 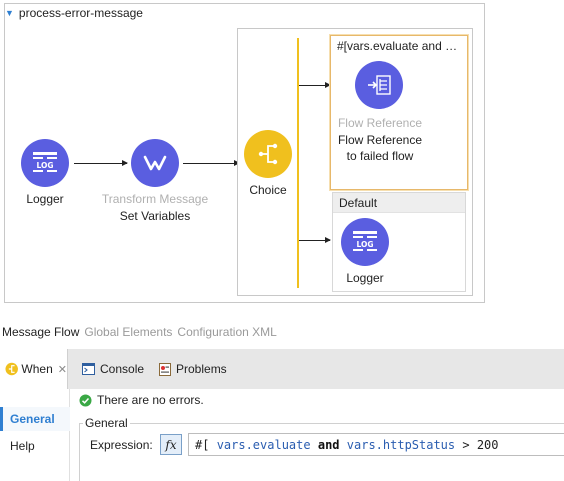 I want to click on choice-route-bar, so click(x=298, y=163).